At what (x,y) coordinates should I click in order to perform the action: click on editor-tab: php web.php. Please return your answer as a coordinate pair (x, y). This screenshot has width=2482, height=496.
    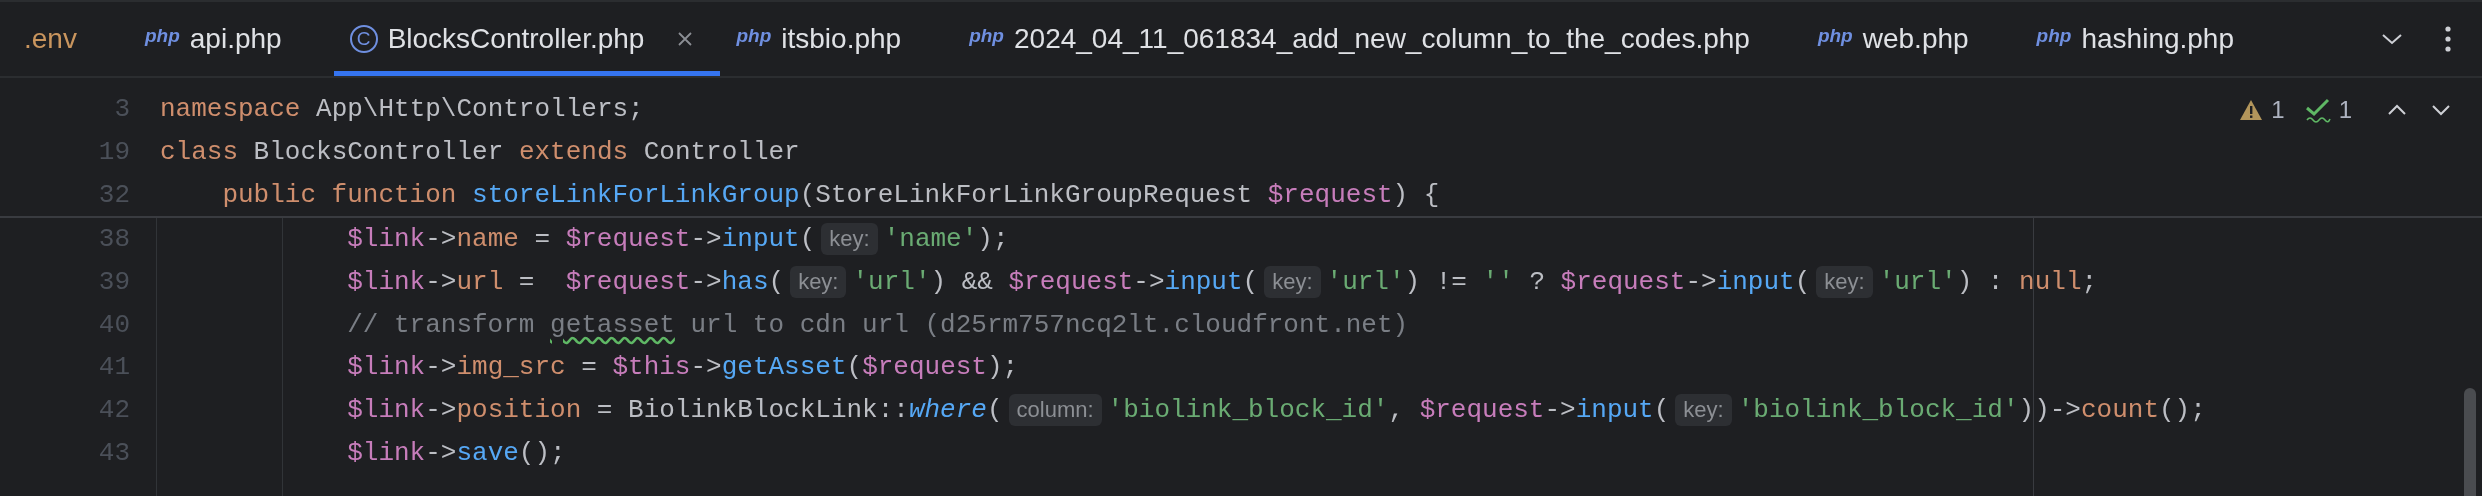
    Looking at the image, I should click on (1911, 39).